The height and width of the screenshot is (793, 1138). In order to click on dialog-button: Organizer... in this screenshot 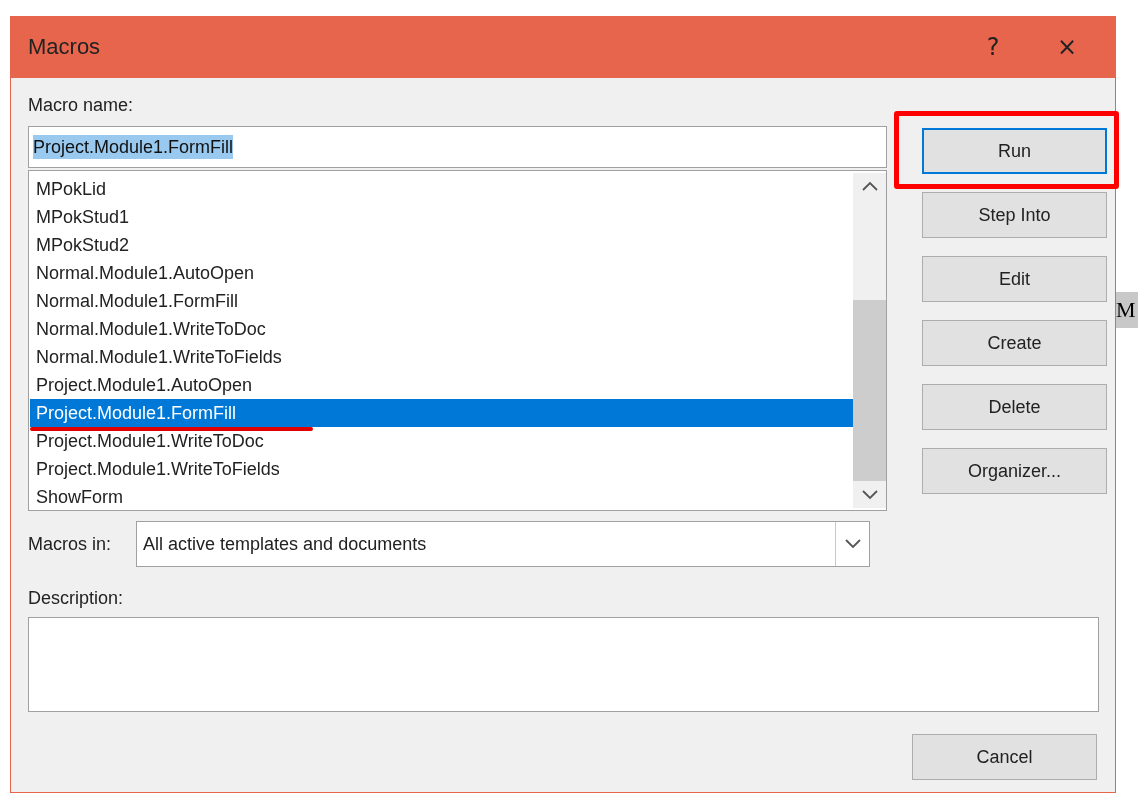, I will do `click(1014, 471)`.